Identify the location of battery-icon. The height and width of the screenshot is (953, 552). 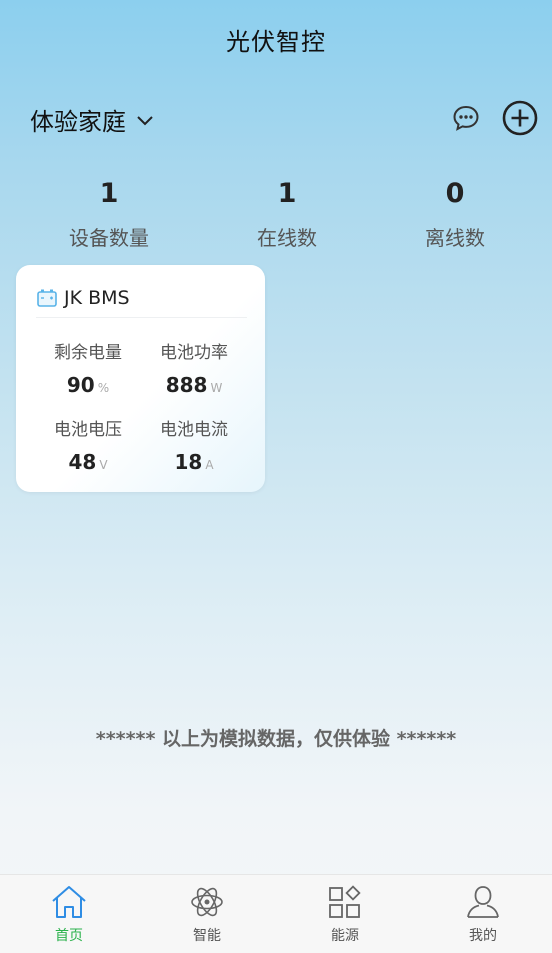
(47, 298).